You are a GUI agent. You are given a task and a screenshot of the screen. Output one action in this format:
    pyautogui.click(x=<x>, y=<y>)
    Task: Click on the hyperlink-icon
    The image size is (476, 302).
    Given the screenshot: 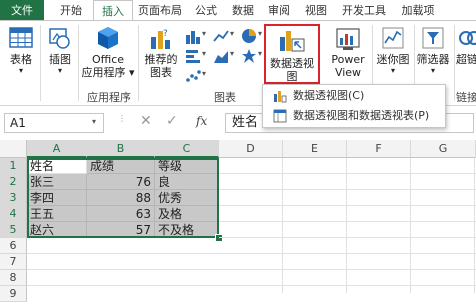 What is the action you would take?
    pyautogui.click(x=467, y=38)
    